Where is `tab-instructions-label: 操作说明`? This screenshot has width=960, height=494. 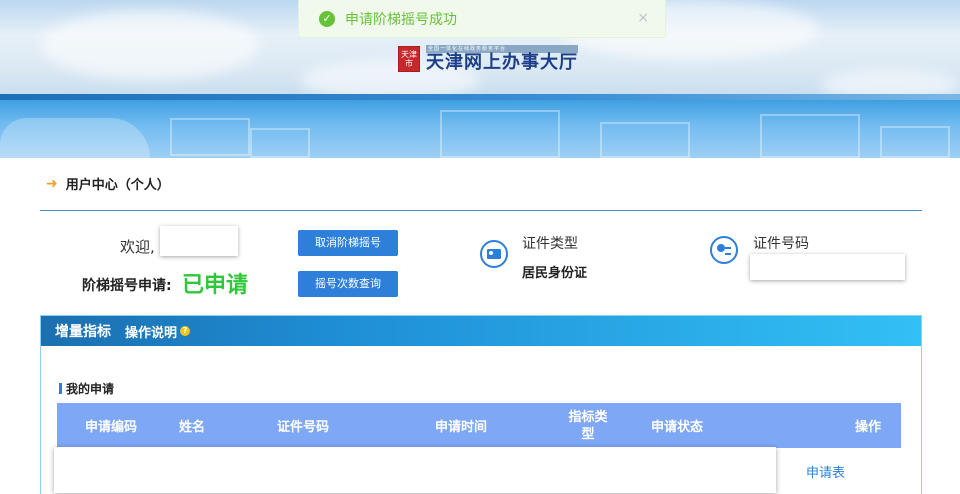 tab-instructions-label: 操作说明 is located at coordinates (151, 333).